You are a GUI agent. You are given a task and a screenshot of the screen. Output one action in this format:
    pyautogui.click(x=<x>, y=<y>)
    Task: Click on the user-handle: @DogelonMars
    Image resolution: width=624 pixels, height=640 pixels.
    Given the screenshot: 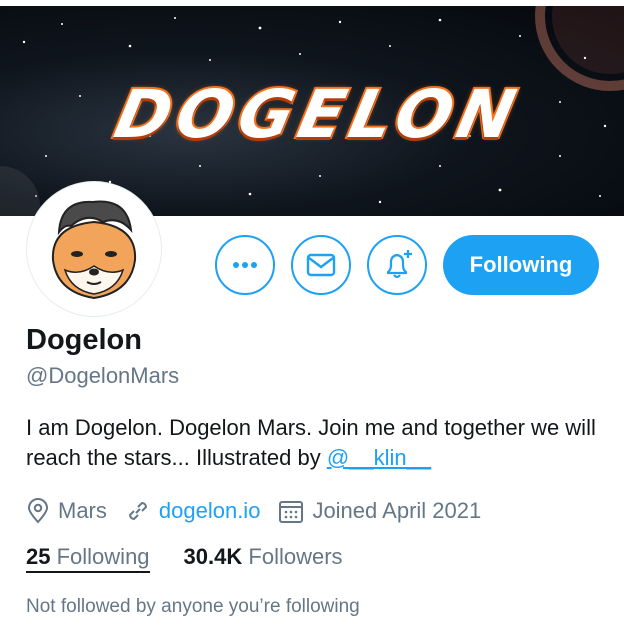 What is the action you would take?
    pyautogui.click(x=103, y=375)
    